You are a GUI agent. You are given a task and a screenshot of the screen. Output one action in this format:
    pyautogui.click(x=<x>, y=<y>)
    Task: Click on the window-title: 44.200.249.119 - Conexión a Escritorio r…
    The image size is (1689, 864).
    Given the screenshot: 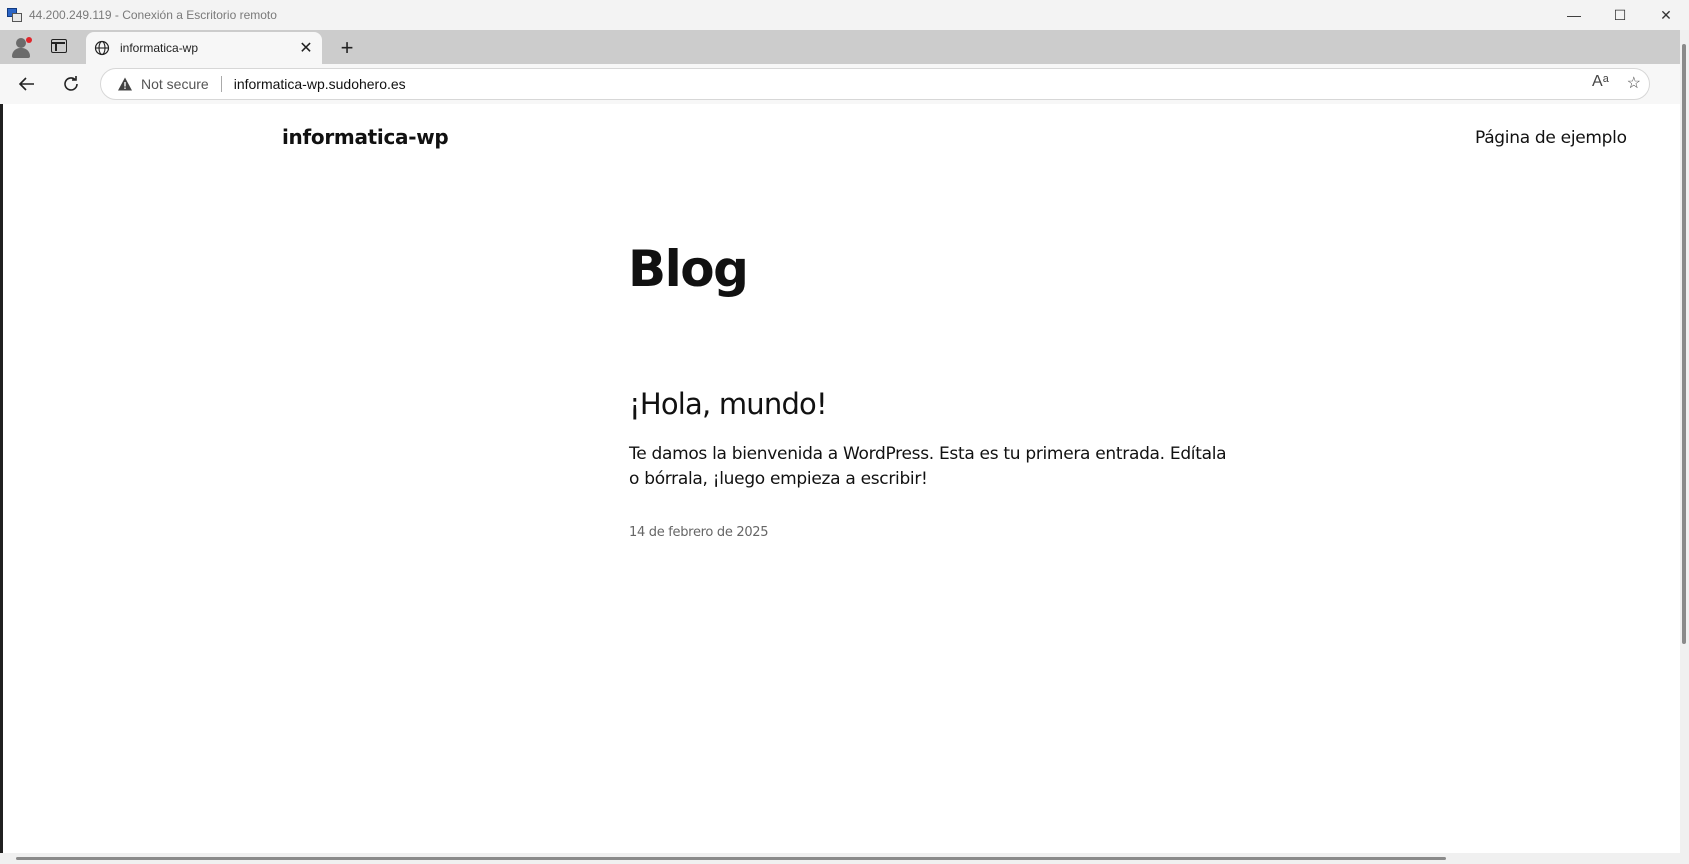 What is the action you would take?
    pyautogui.click(x=153, y=15)
    